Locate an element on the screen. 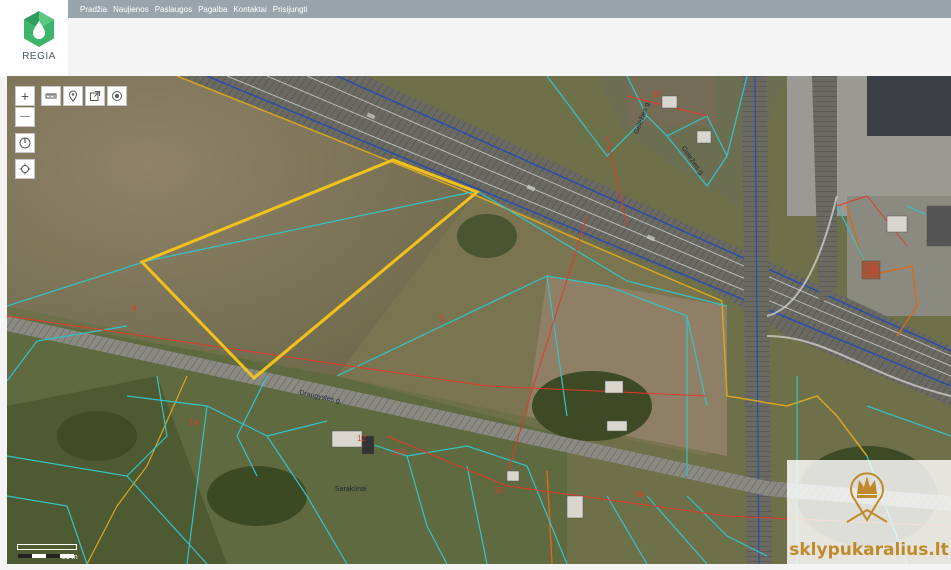  regia-logo-icon is located at coordinates (39, 29).